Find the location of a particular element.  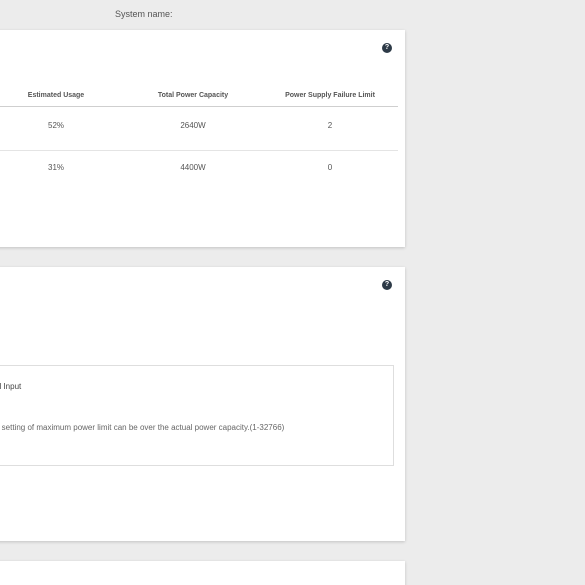

column-header-power-supply-failure-limit: Power Supply Failure Limit is located at coordinates (330, 95).